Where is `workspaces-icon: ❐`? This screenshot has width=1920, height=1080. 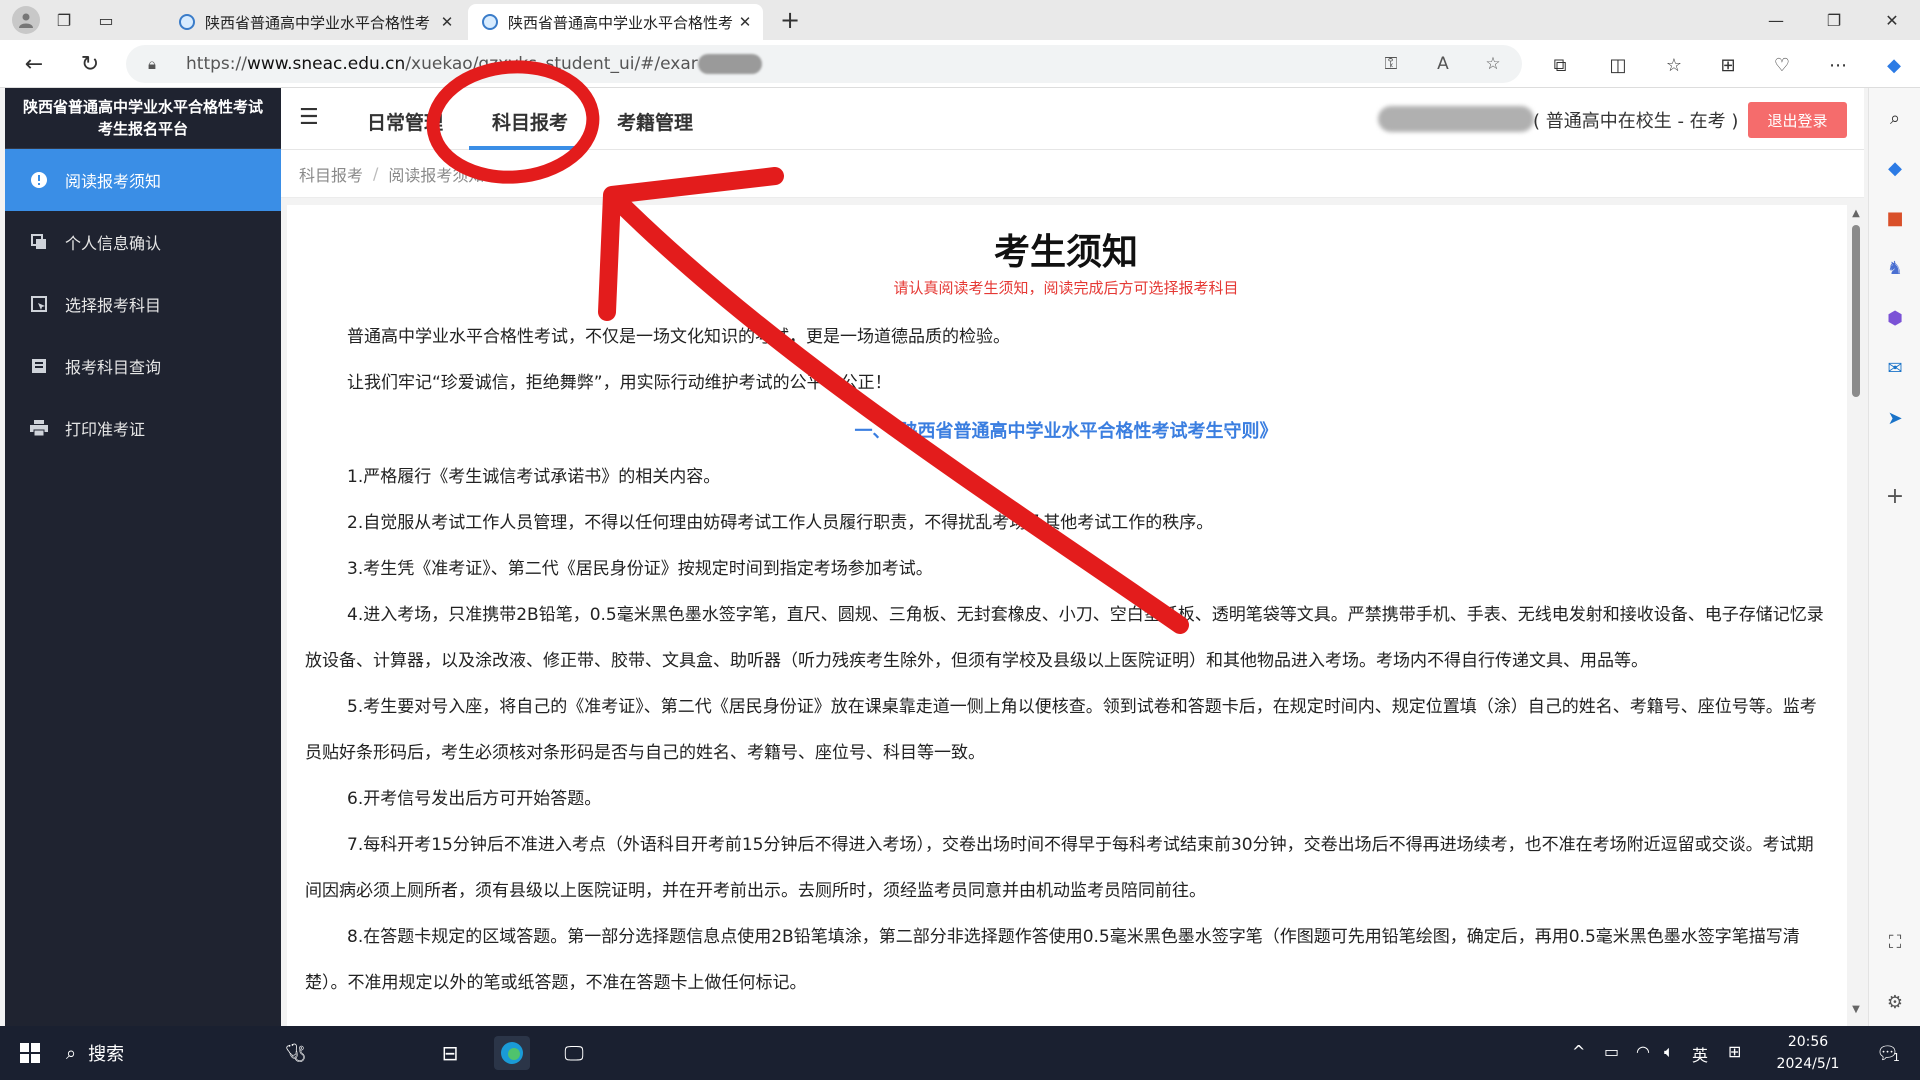 workspaces-icon: ❐ is located at coordinates (64, 20).